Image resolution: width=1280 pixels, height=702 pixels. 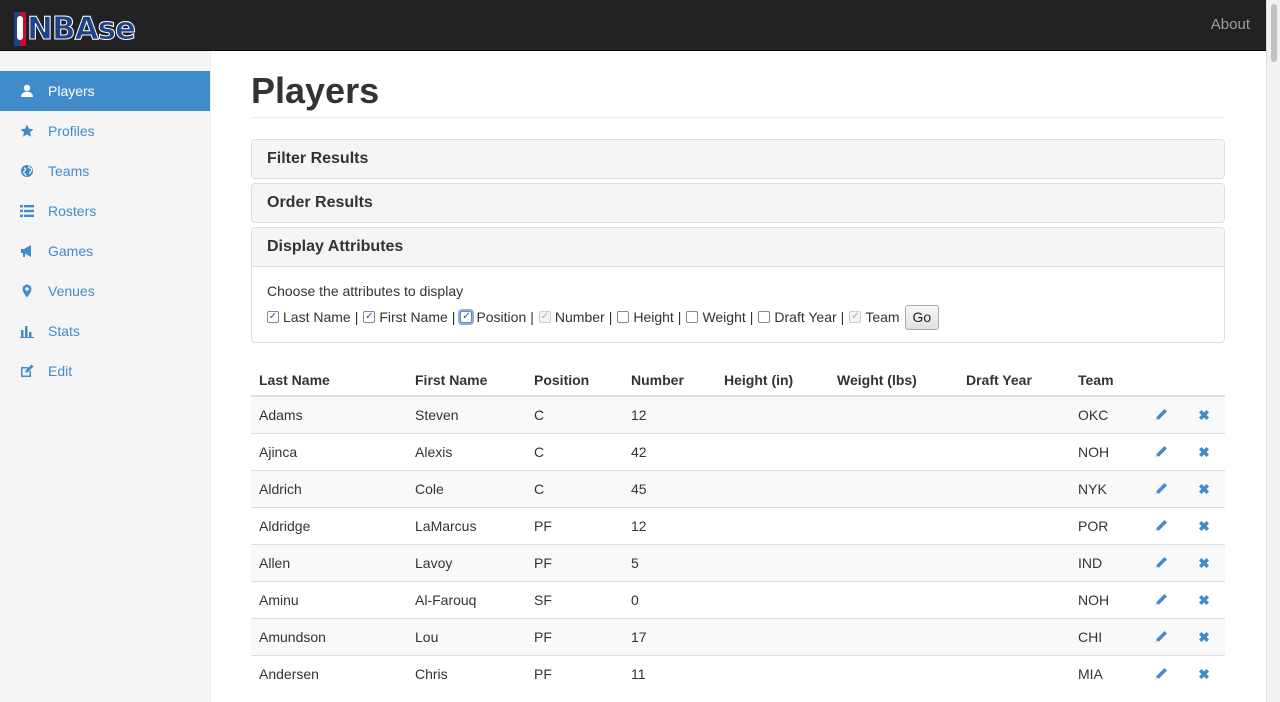 I want to click on nba-logo-icon, so click(x=20, y=29).